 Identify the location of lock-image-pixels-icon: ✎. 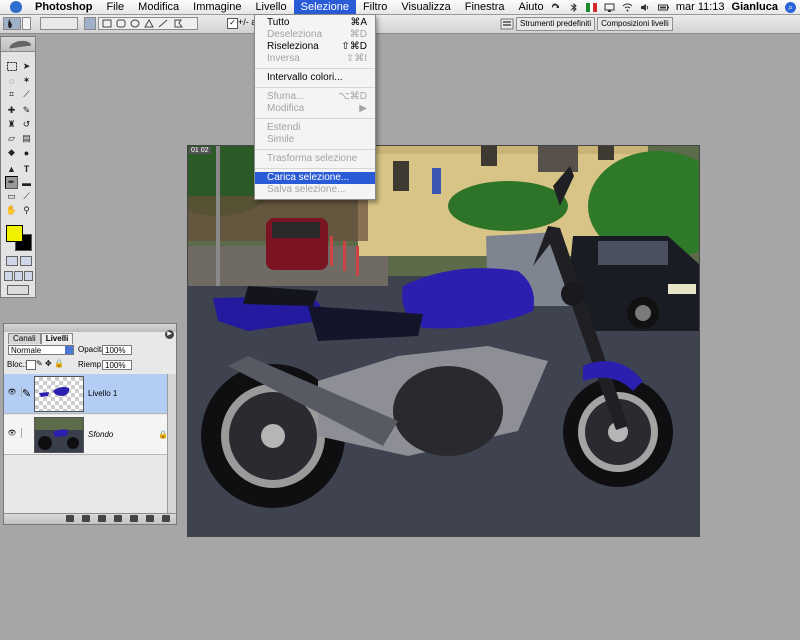
(39, 363).